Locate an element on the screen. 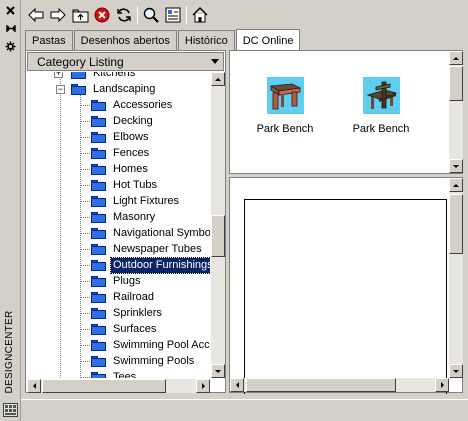  preview-vertical-scrollbar is located at coordinates (456, 278).